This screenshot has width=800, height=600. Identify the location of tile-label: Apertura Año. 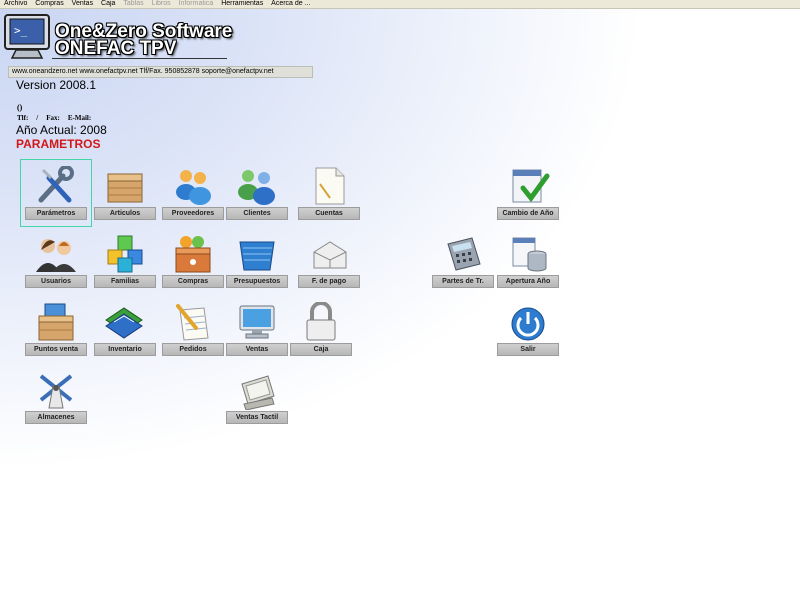
(528, 281).